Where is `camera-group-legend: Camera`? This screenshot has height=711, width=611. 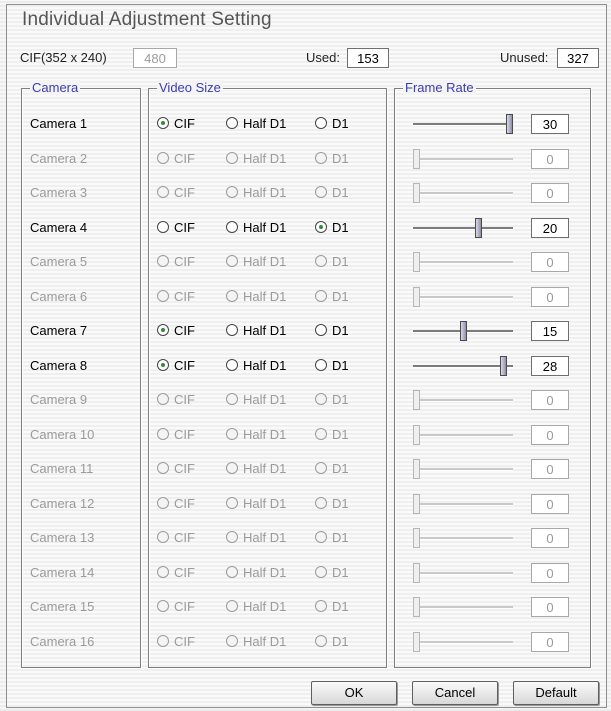 camera-group-legend: Camera is located at coordinates (55, 87).